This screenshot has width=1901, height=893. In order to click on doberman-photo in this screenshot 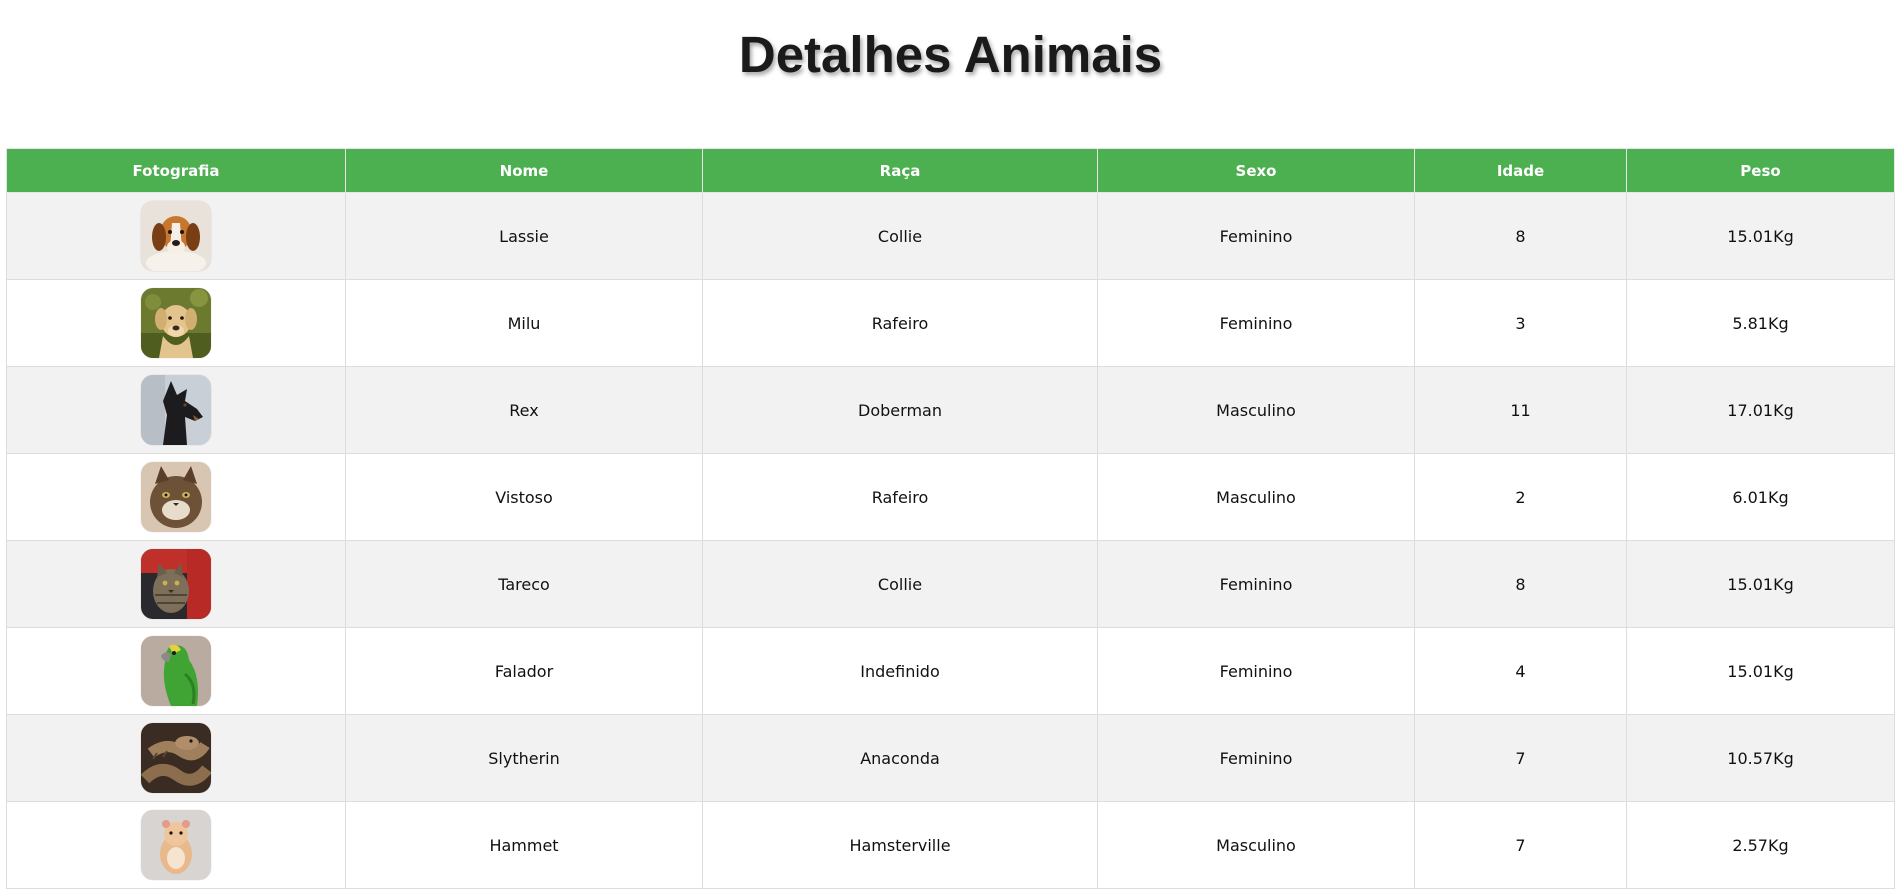, I will do `click(176, 410)`.